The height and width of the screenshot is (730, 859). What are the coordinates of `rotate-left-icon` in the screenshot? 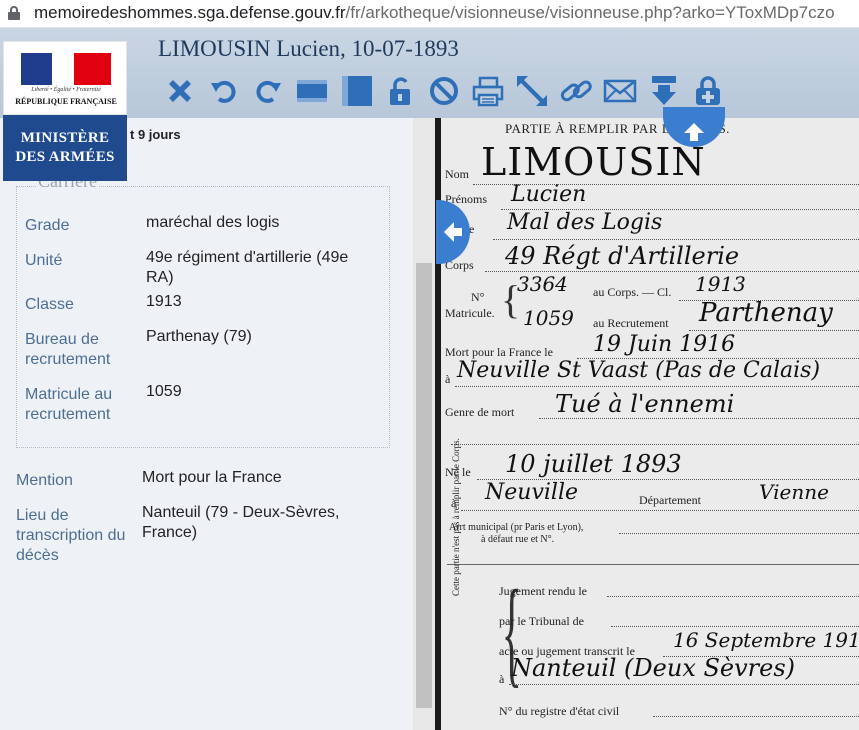 It's located at (223, 91).